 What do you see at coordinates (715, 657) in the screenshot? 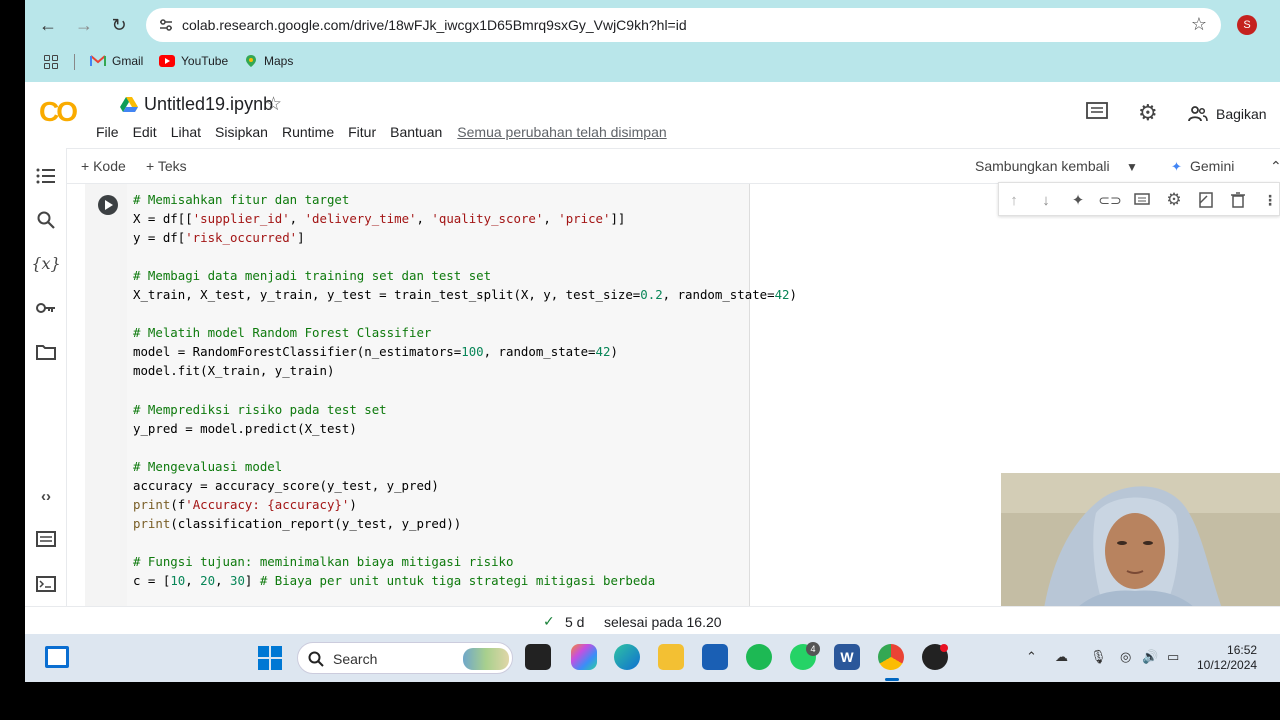
I see `ms-store-icon` at bounding box center [715, 657].